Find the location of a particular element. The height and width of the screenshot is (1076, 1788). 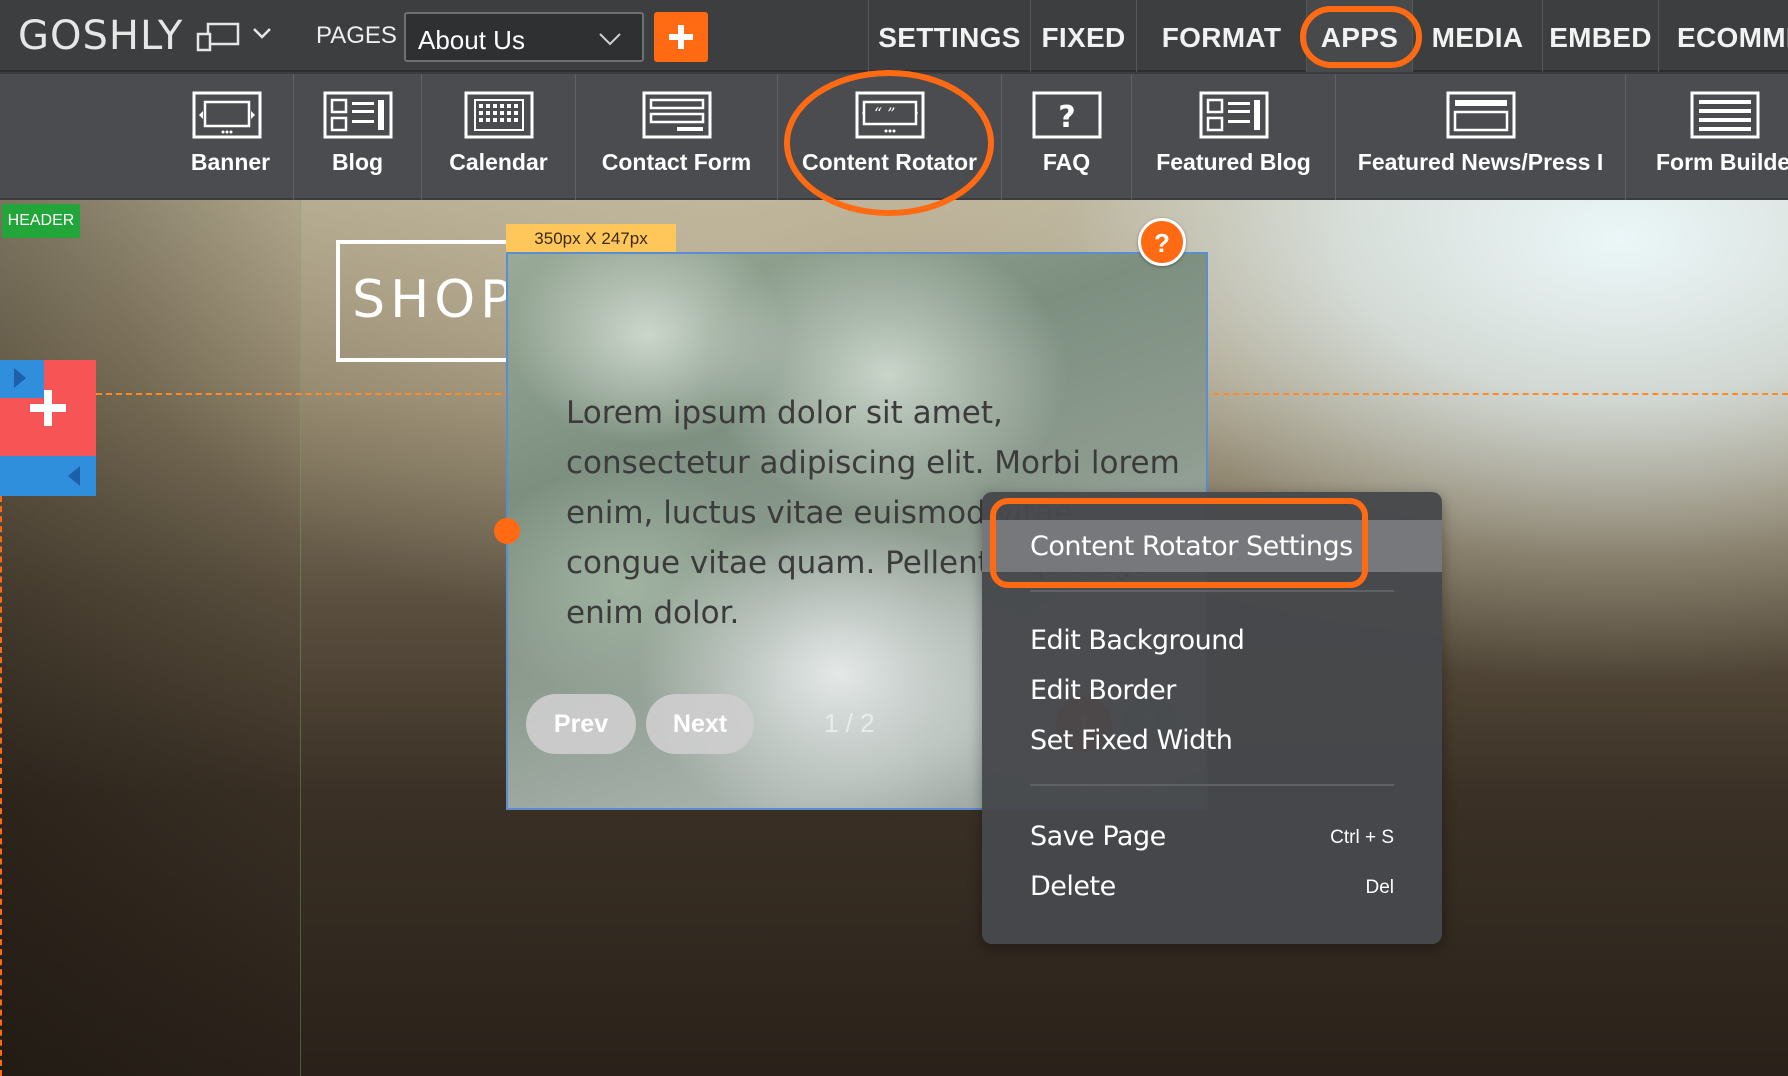

help-glyph: ? is located at coordinates (1162, 243).